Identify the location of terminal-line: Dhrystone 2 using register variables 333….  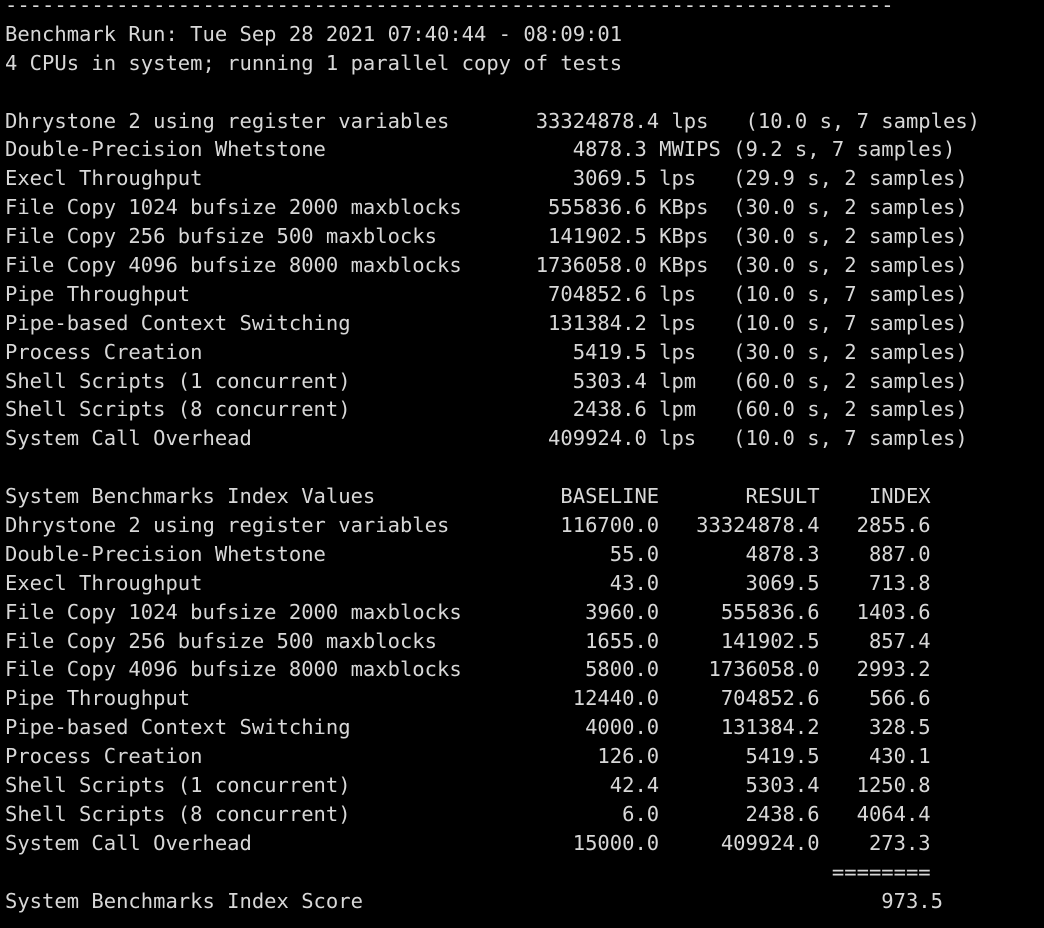
(493, 120).